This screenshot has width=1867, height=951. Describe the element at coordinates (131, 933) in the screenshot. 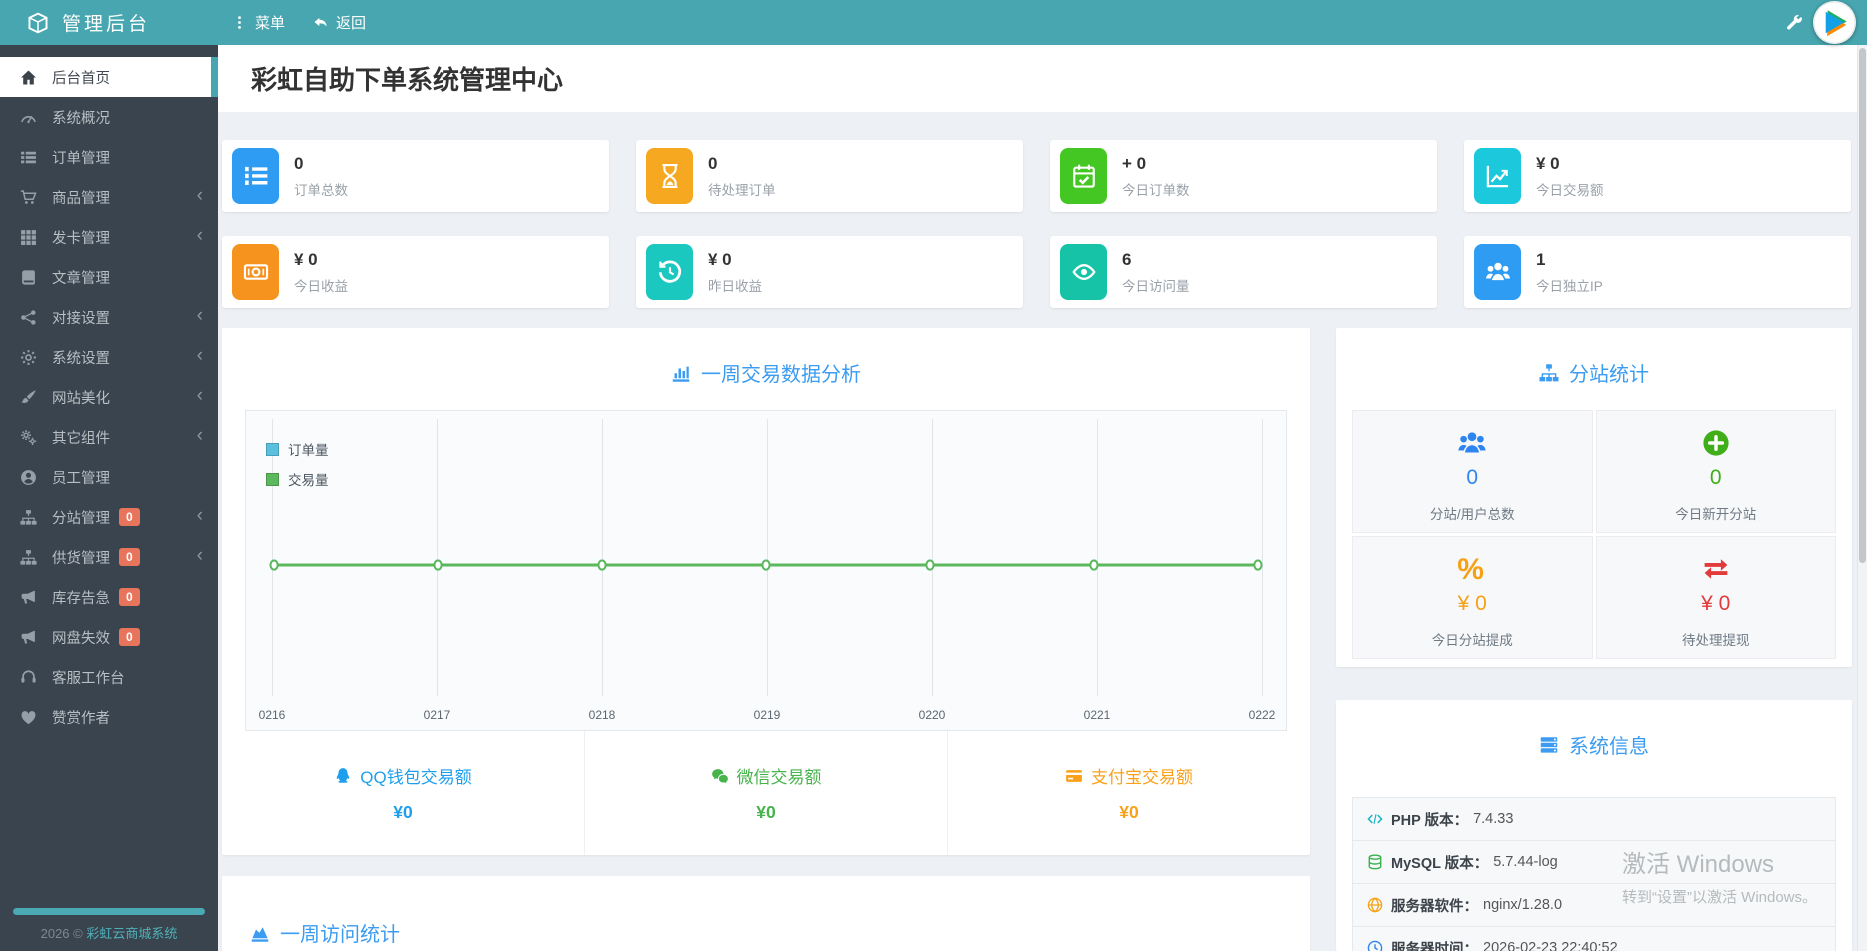

I see `footer-brand-link: 彩虹云商城系统` at that location.